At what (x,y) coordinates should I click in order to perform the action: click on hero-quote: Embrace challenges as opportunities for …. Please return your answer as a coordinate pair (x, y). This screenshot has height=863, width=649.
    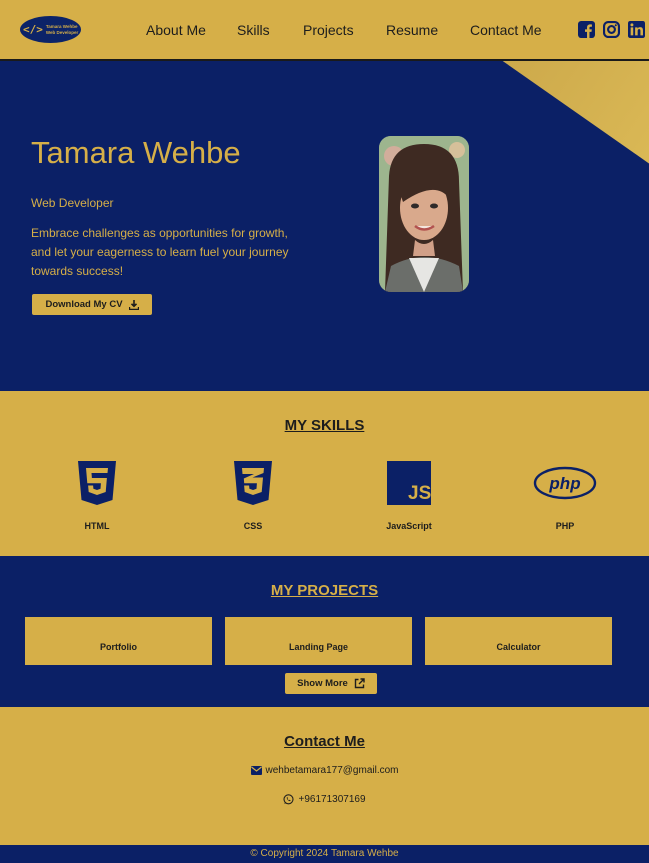
    Looking at the image, I should click on (160, 252).